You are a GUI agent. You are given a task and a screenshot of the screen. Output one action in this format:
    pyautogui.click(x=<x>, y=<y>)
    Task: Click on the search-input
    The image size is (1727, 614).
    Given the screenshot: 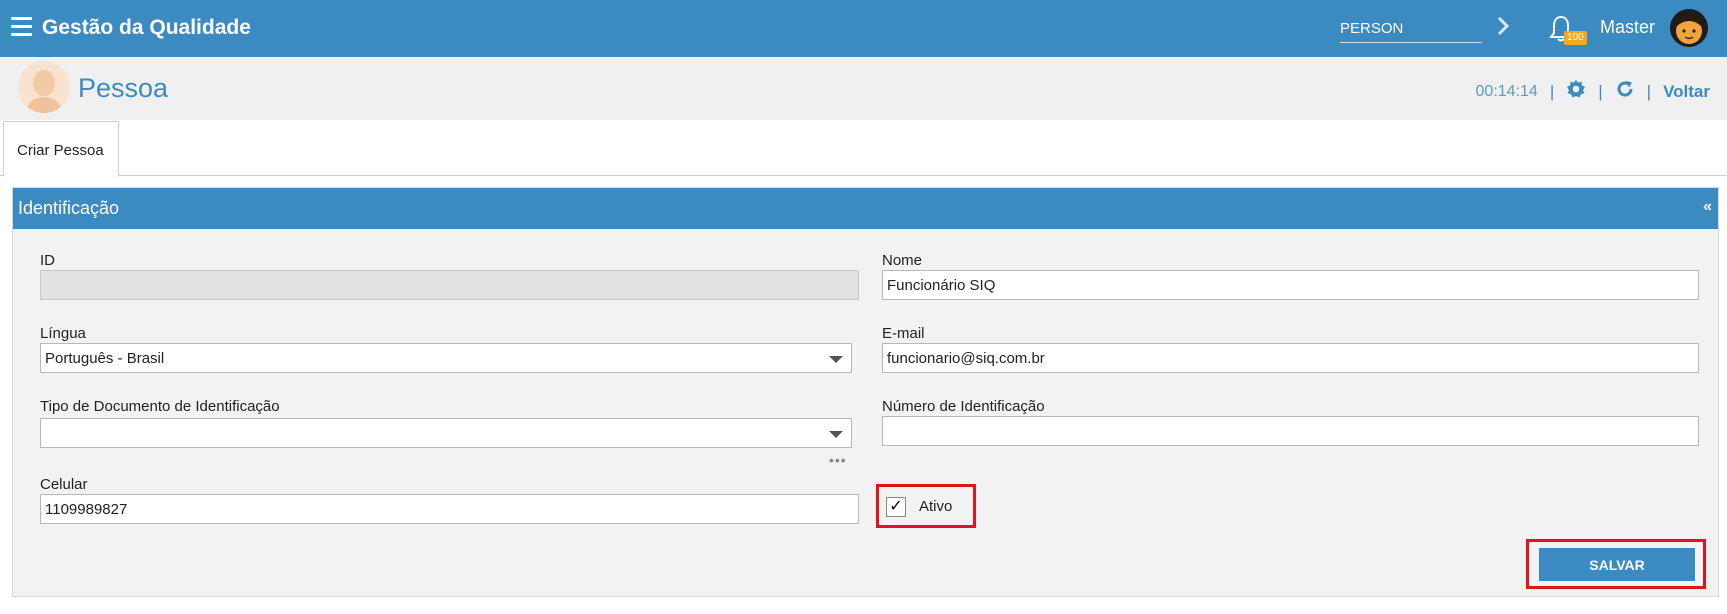 What is the action you would take?
    pyautogui.click(x=1411, y=28)
    